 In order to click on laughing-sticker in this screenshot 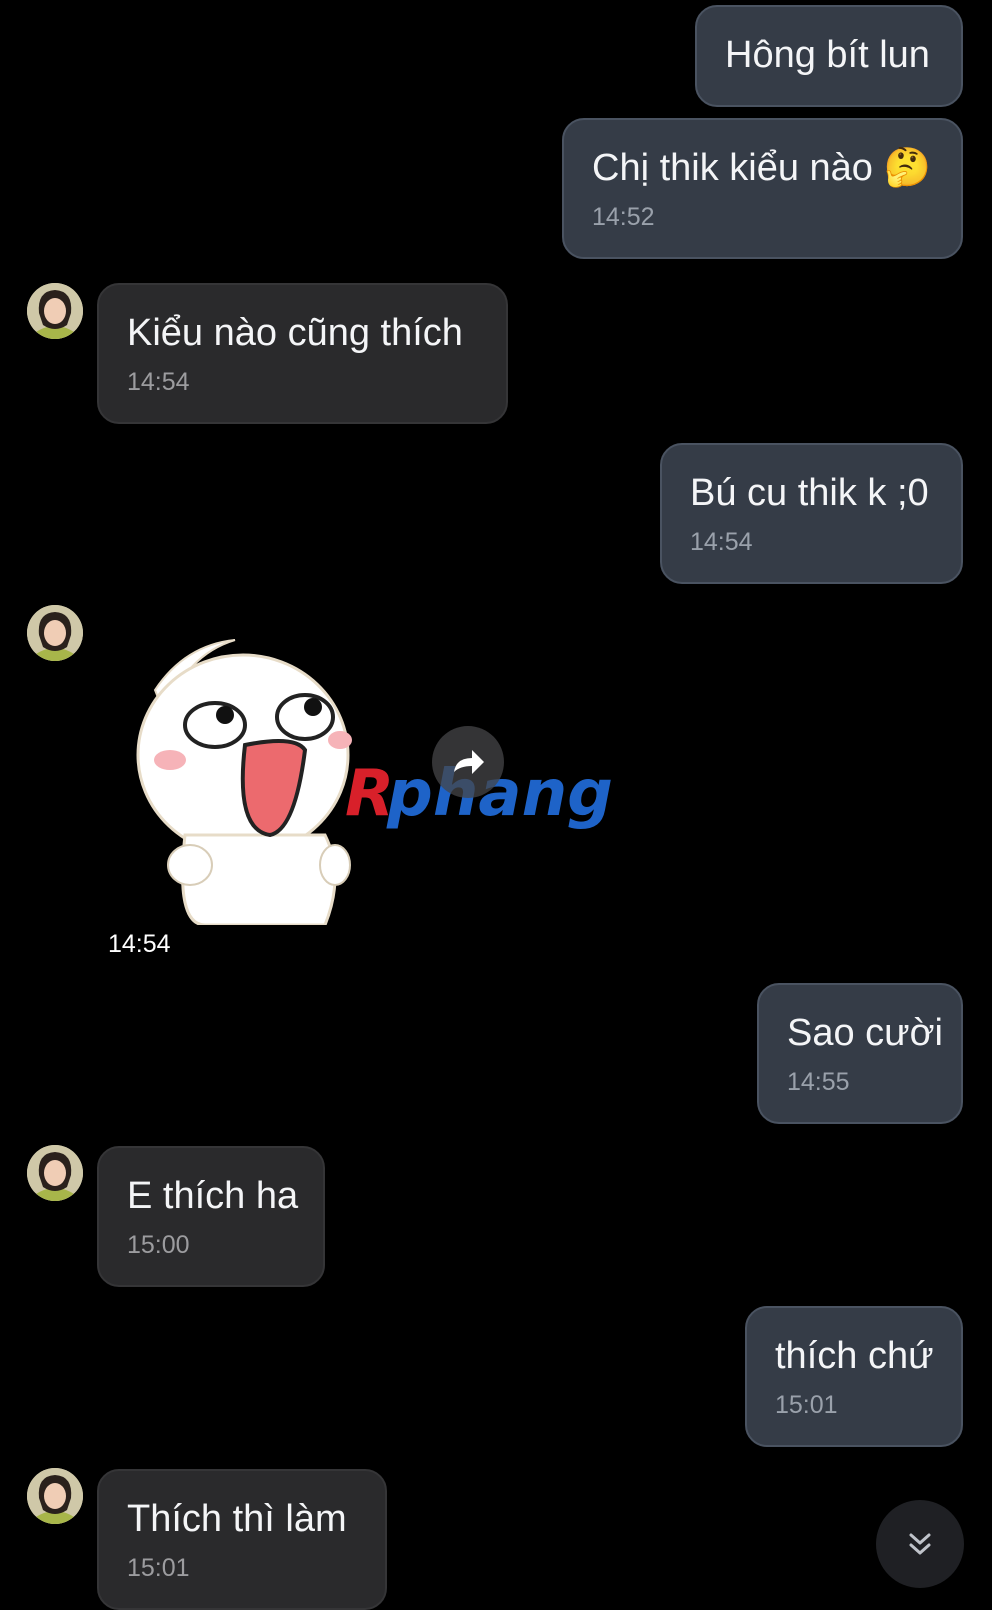, I will do `click(245, 781)`.